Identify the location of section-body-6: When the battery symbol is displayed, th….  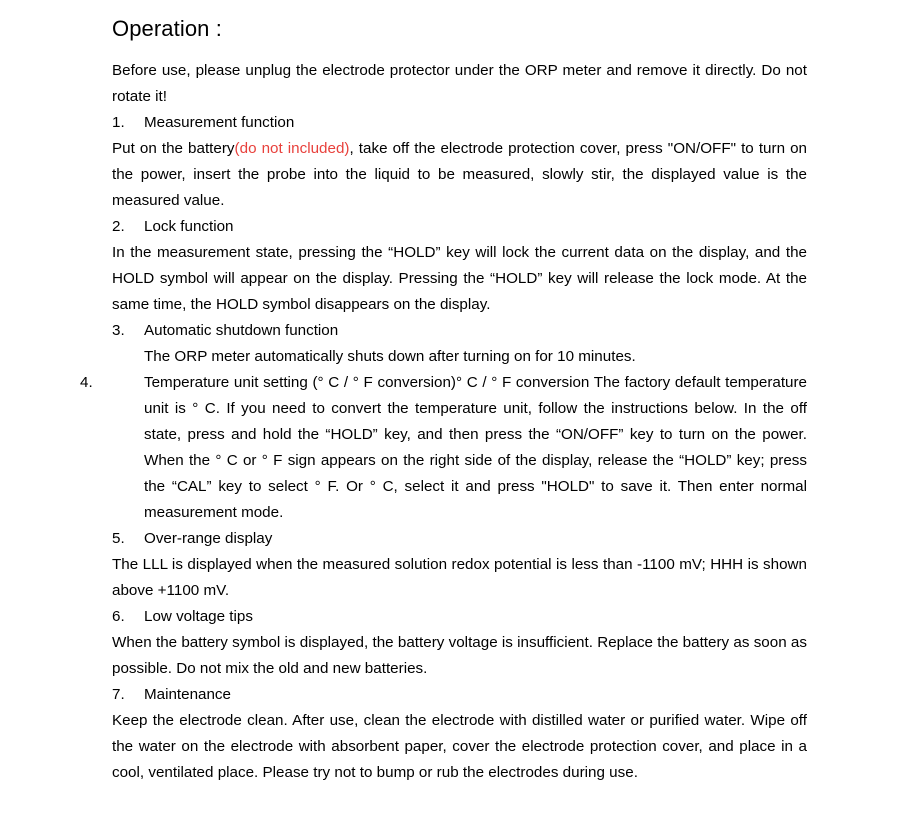
(459, 655).